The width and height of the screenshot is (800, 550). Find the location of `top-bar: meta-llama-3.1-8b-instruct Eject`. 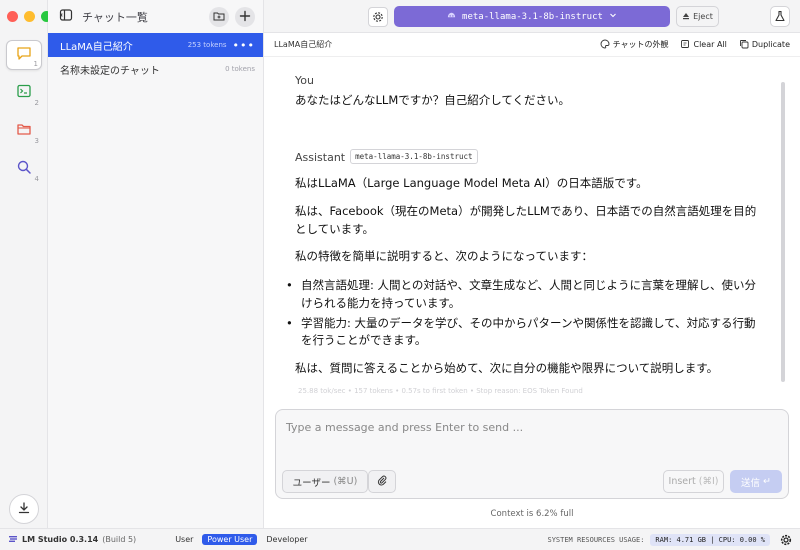

top-bar: meta-llama-3.1-8b-instruct Eject is located at coordinates (532, 16).